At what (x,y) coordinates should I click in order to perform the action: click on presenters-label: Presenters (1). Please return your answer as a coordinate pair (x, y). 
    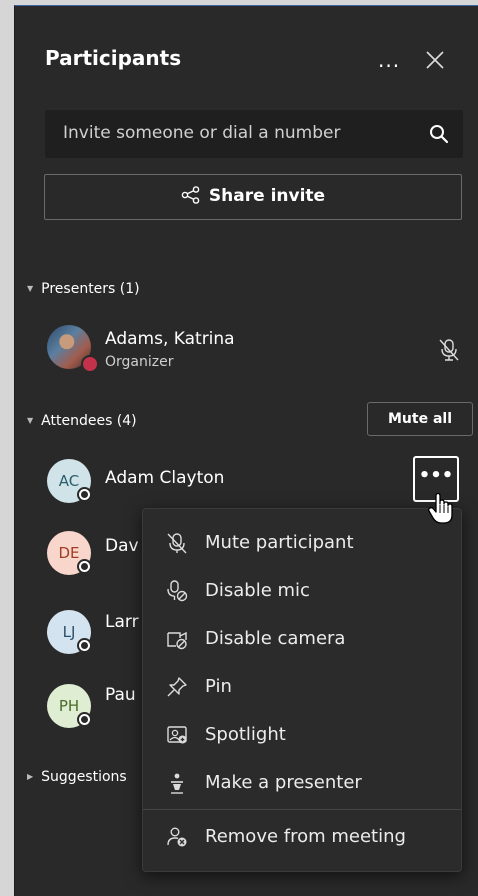
    Looking at the image, I should click on (90, 289).